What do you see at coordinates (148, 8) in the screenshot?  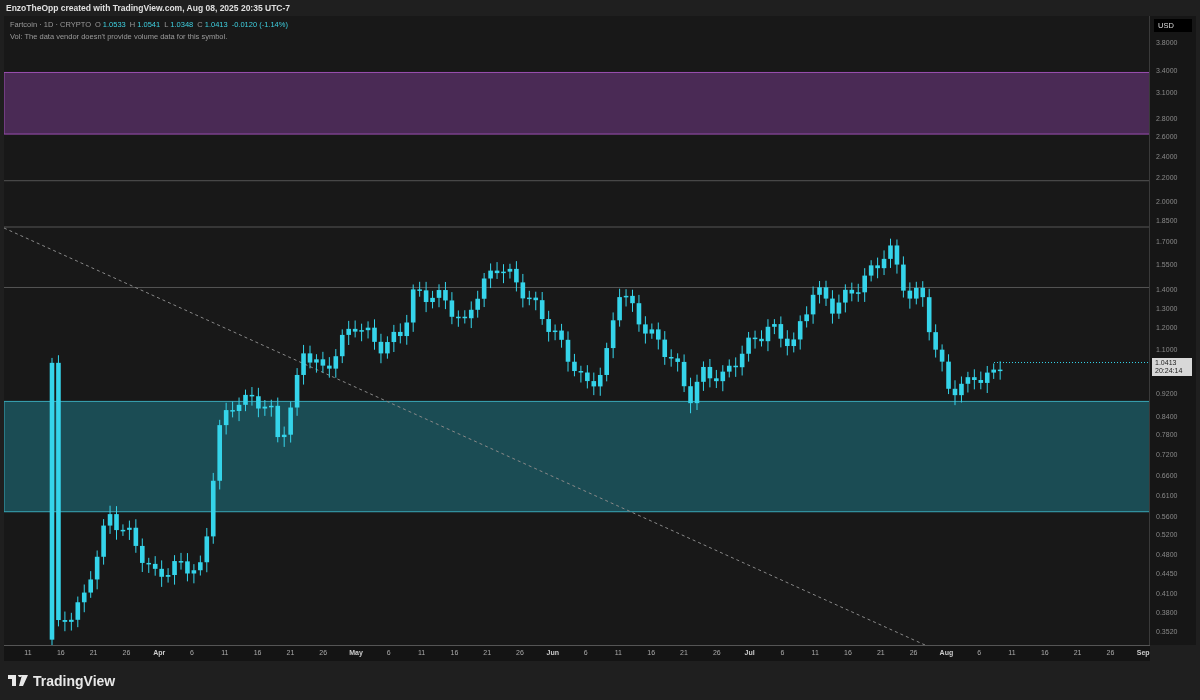 I see `author-caption: EnzoTheOpp created with TradingView.com, Aug 08, 2025 20:35 UTC-7` at bounding box center [148, 8].